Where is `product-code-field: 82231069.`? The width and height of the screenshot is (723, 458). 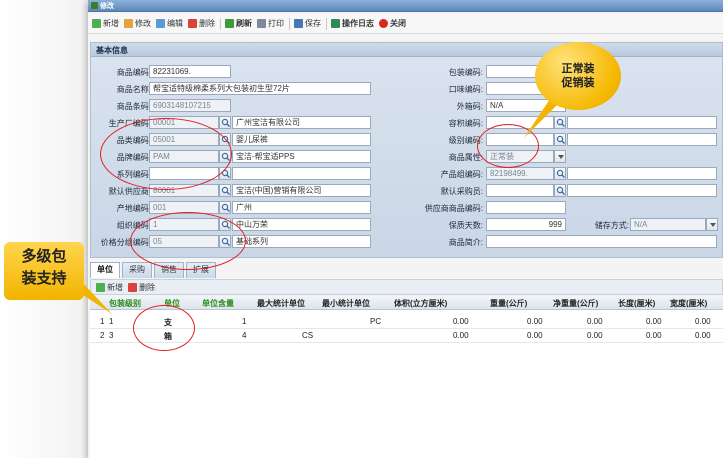 product-code-field: 82231069. is located at coordinates (190, 71).